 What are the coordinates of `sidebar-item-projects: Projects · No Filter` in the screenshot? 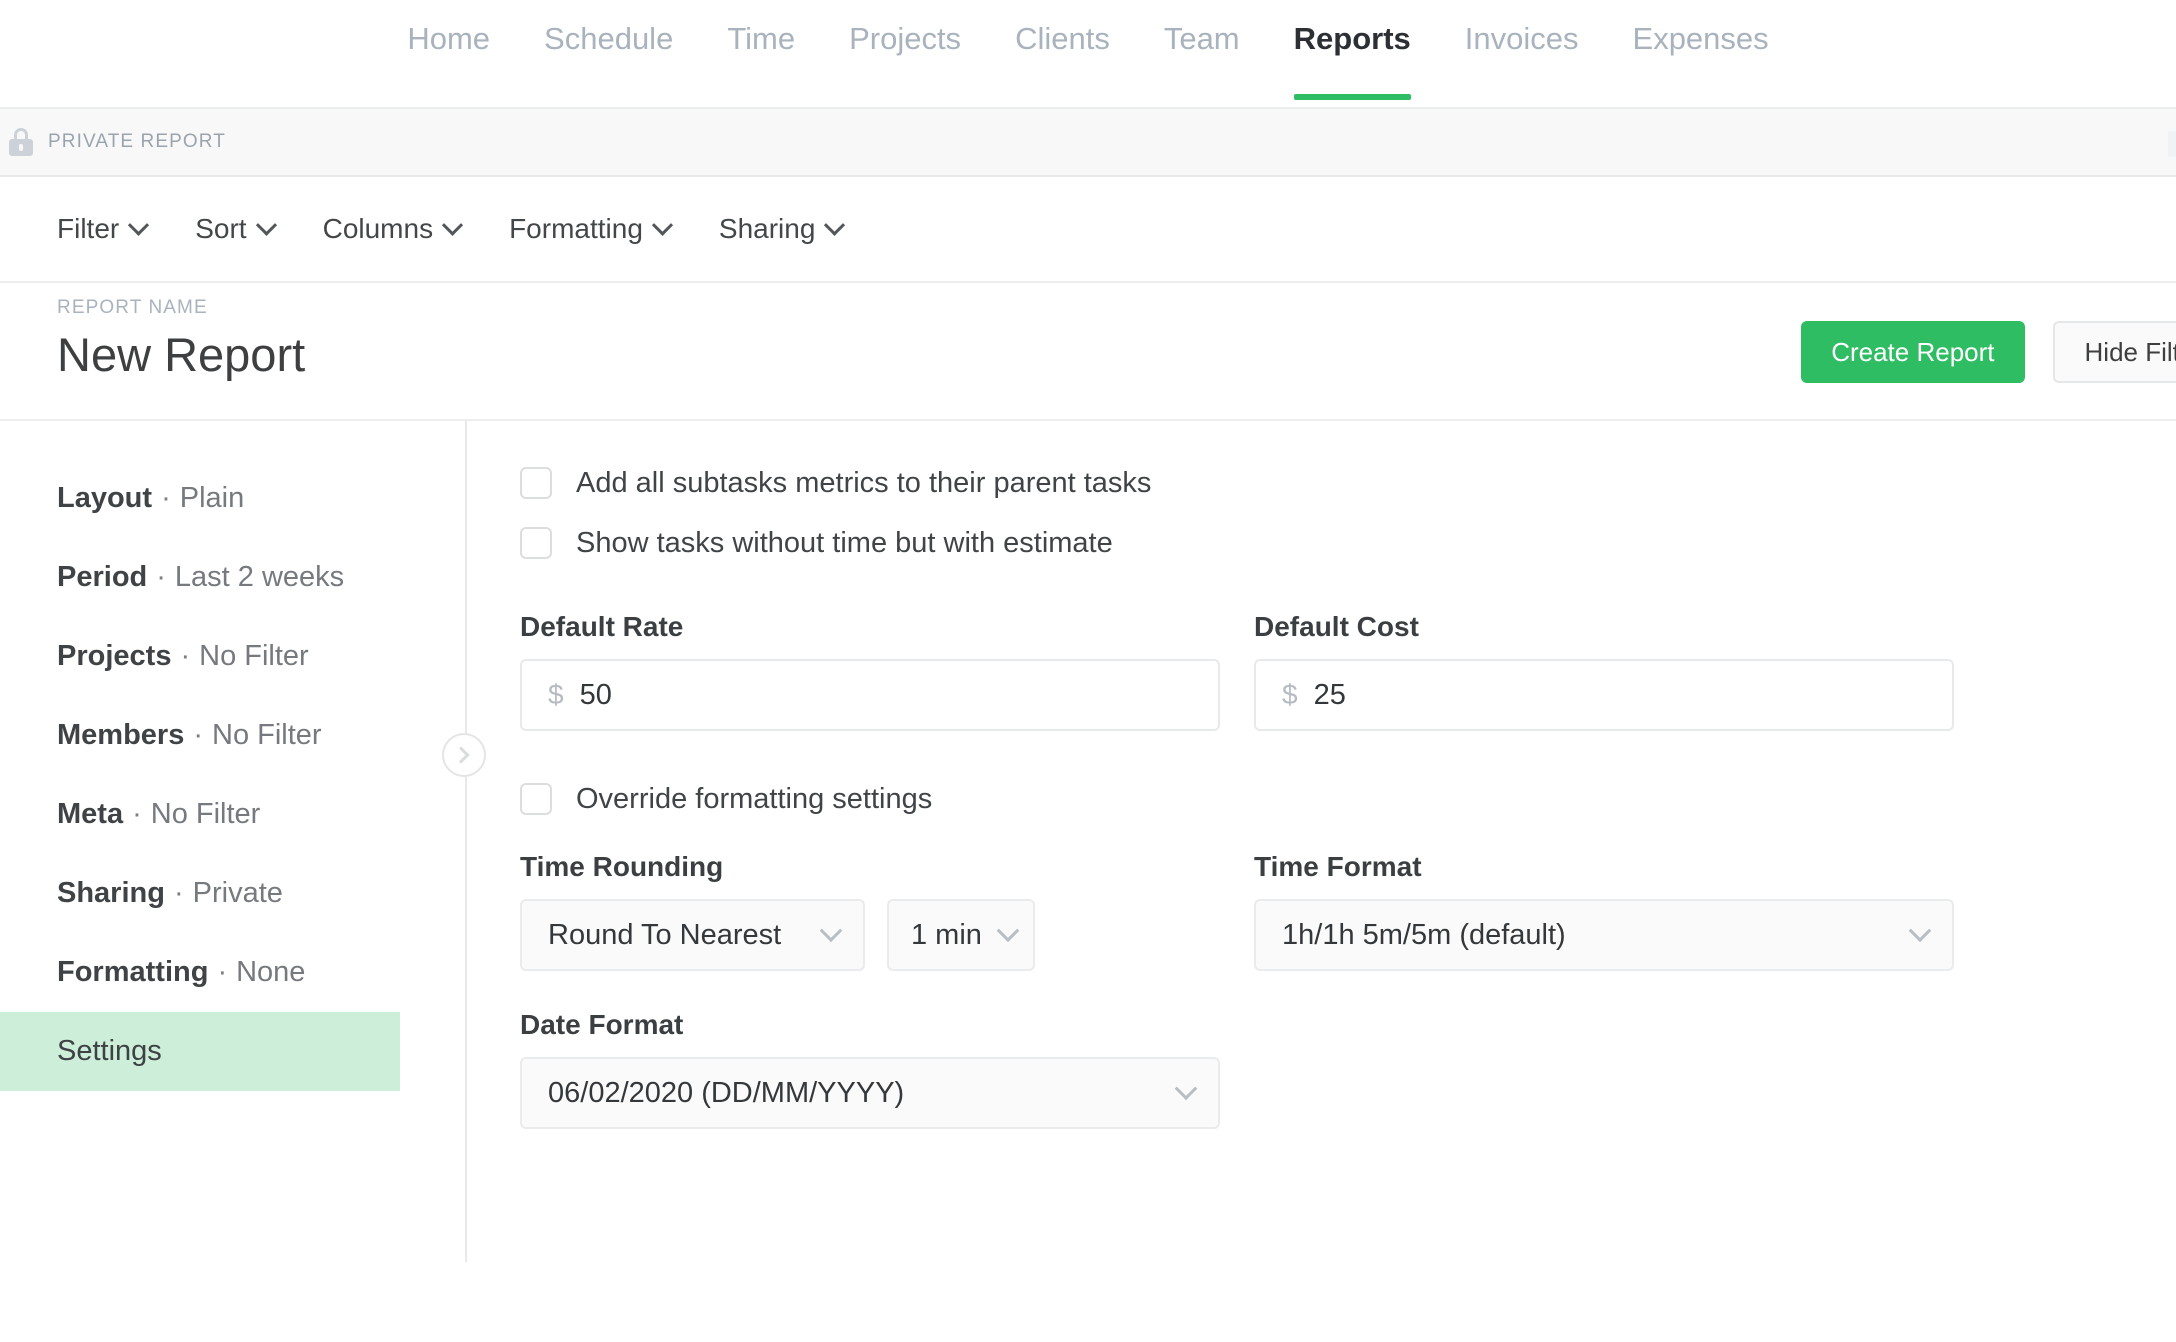 It's located at (232, 656).